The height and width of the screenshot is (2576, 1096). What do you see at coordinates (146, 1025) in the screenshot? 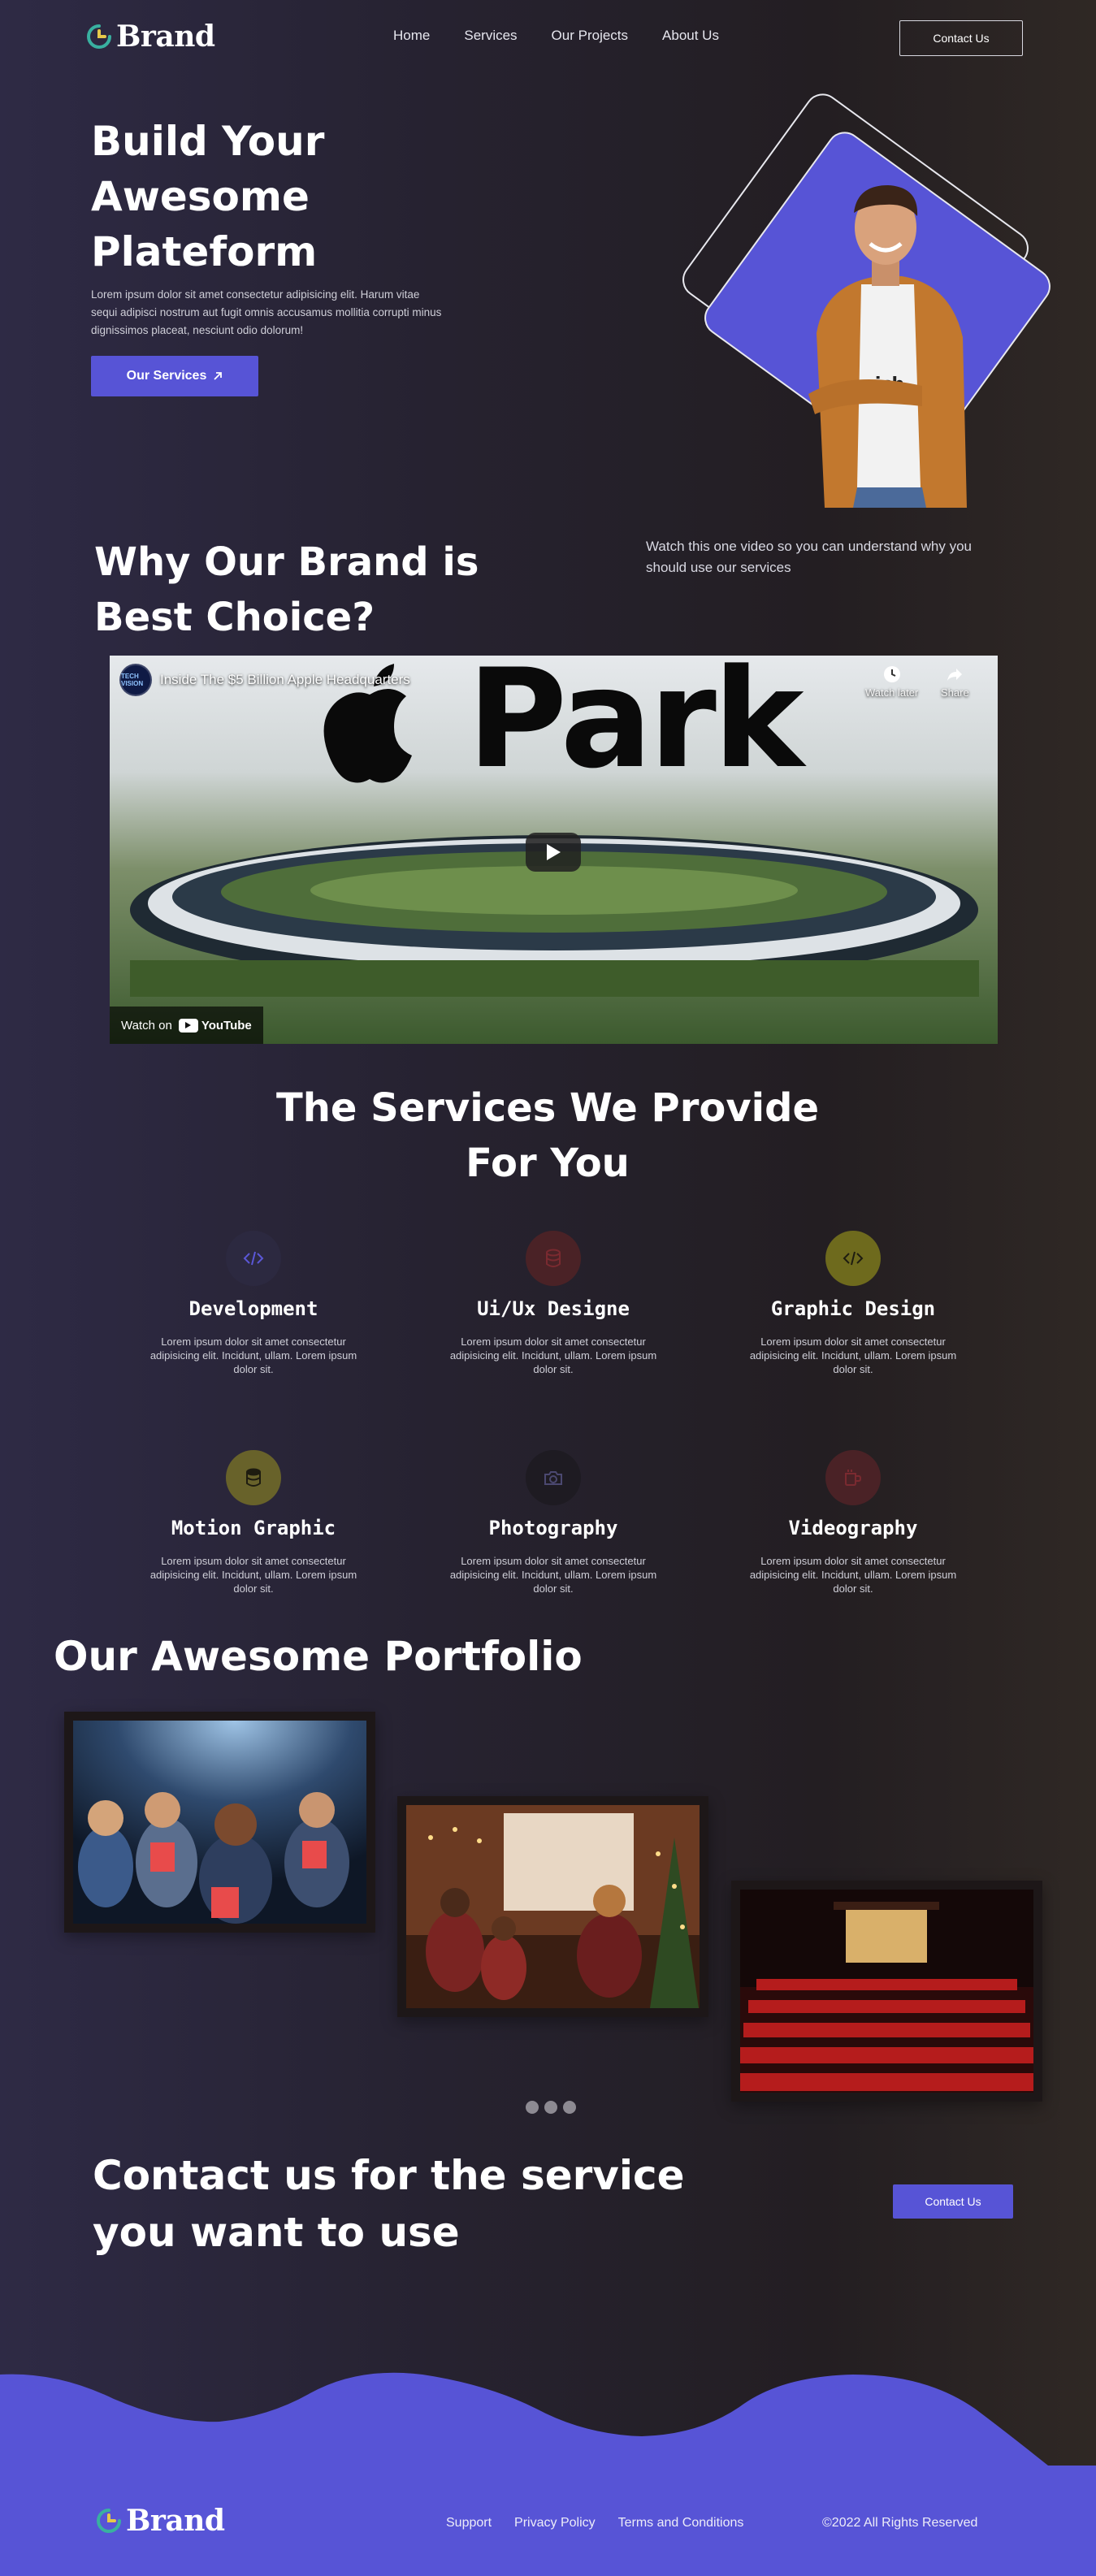
I see `watch-on-label: Watch on` at bounding box center [146, 1025].